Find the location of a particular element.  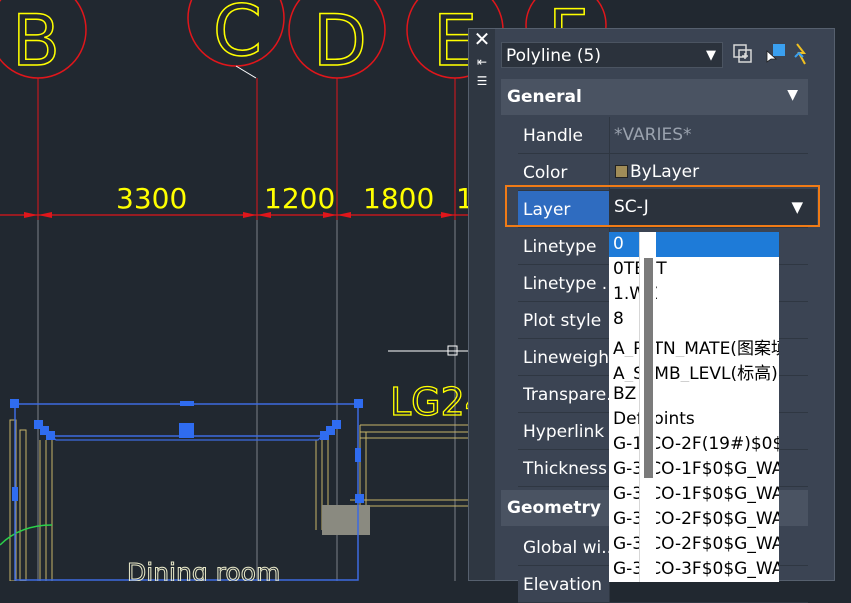

layer-option: BZ is located at coordinates (694, 394).